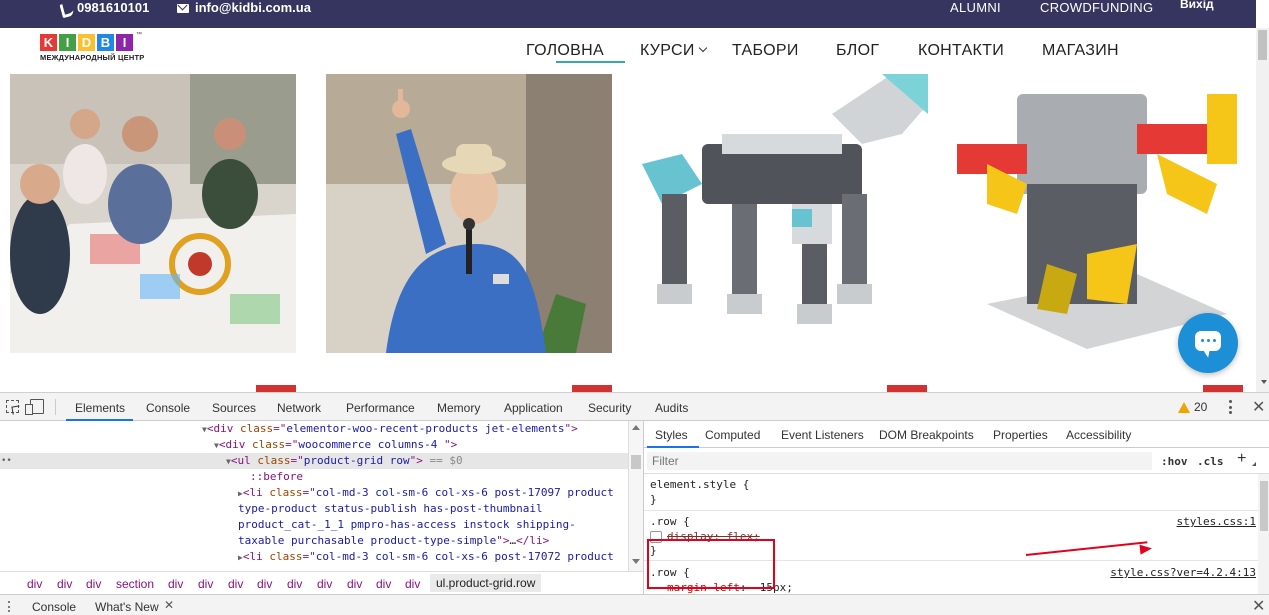  I want to click on topbar-exit-link: Вихід, so click(1197, 6).